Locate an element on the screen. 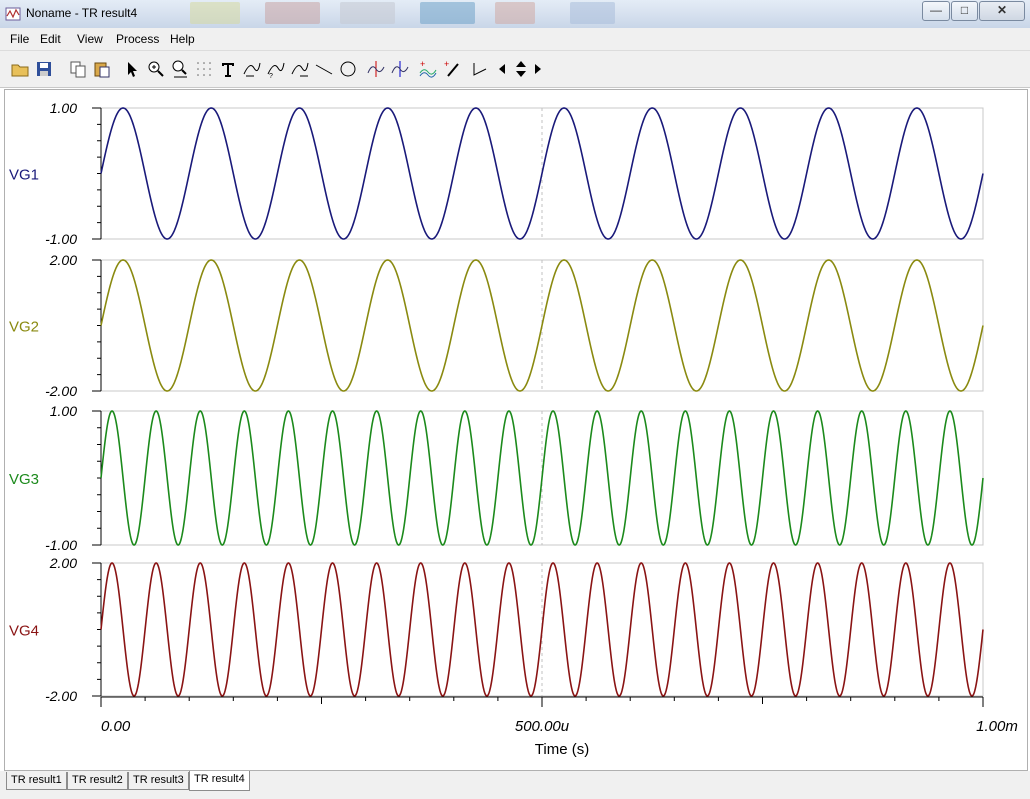  title-bar: Noname - TR result4 — □ ✕ is located at coordinates (515, 14).